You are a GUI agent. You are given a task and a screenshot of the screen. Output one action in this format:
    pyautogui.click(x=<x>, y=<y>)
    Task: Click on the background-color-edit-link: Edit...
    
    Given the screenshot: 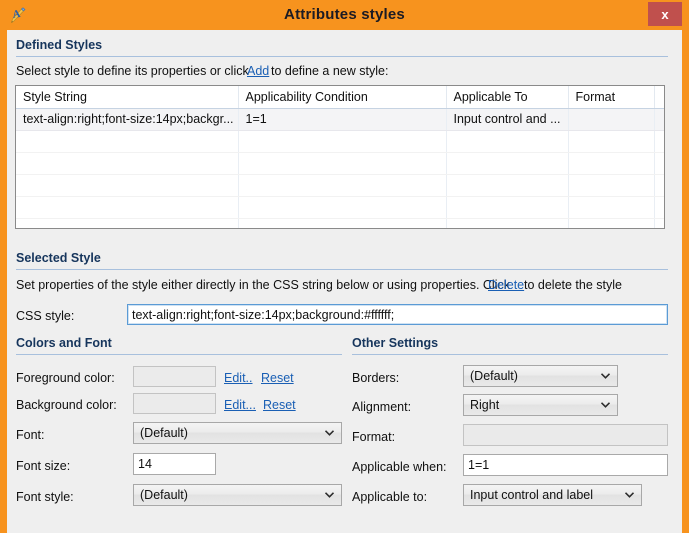 What is the action you would take?
    pyautogui.click(x=240, y=405)
    